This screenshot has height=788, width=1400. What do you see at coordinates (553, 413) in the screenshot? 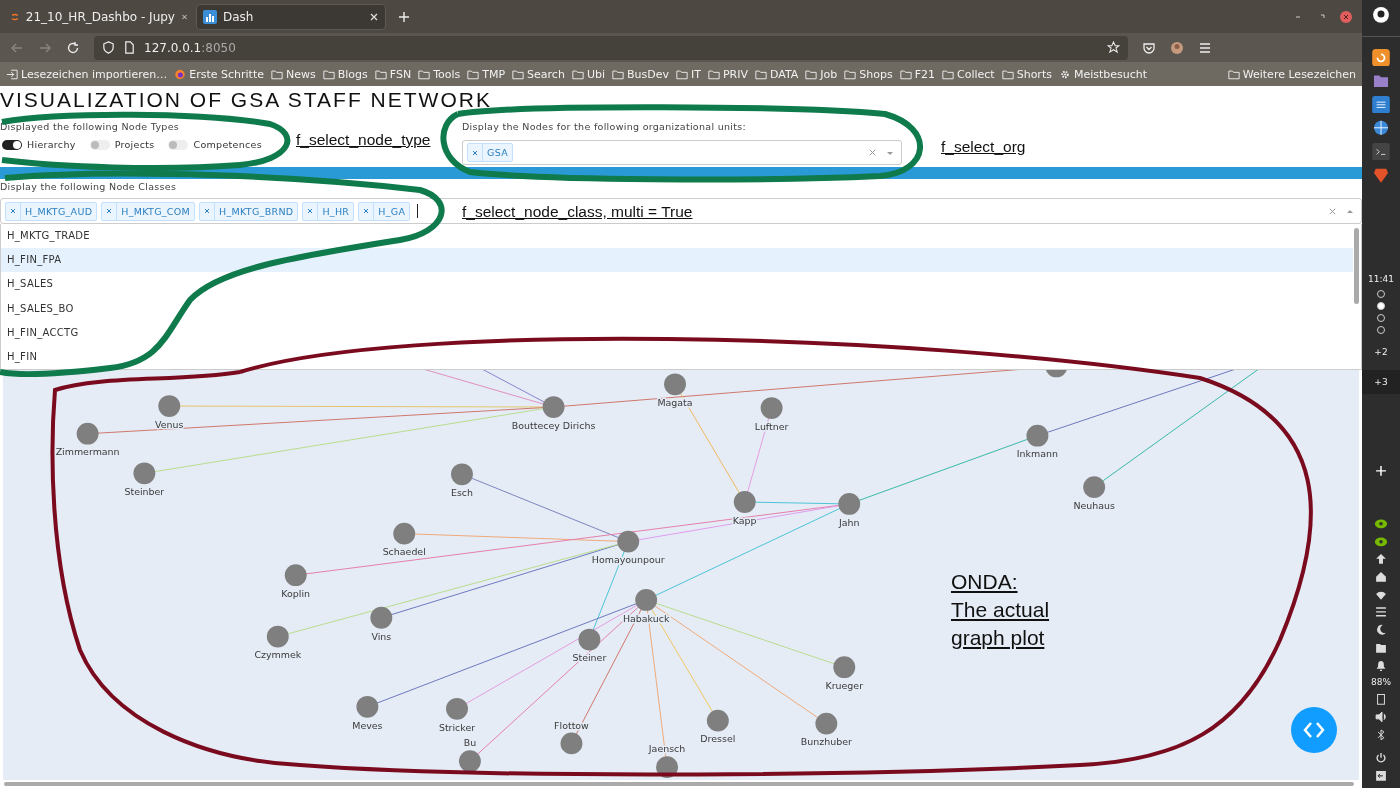
I see `graph-node: Bouttecey Dirichs` at bounding box center [553, 413].